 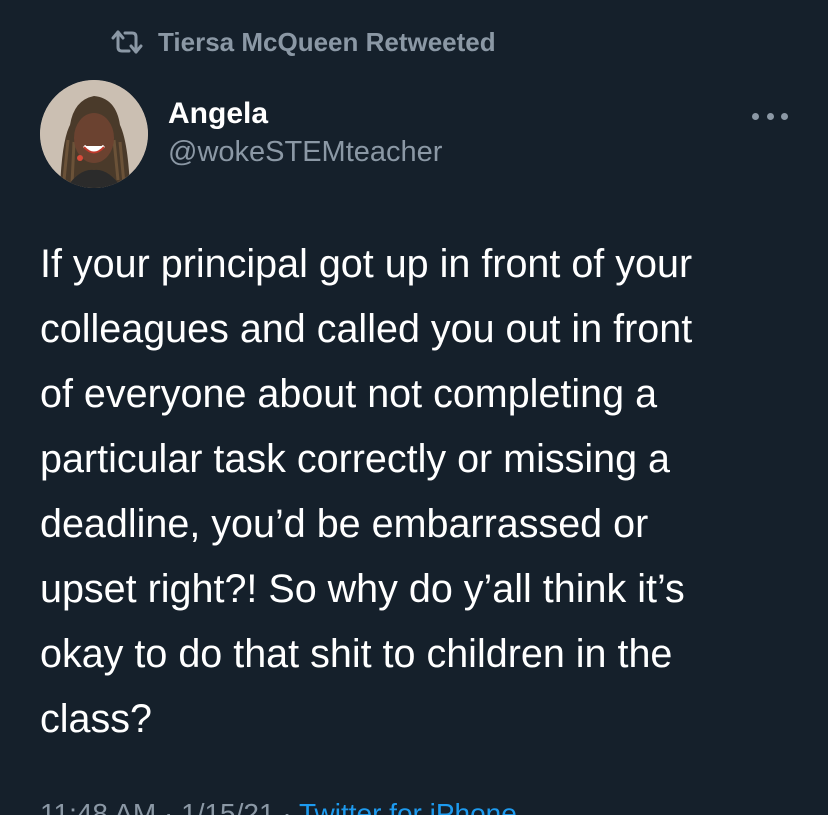 What do you see at coordinates (278, 805) in the screenshot?
I see `tweet-meta: 11:48 AM · 1/15/21 · Twitter for iPhone` at bounding box center [278, 805].